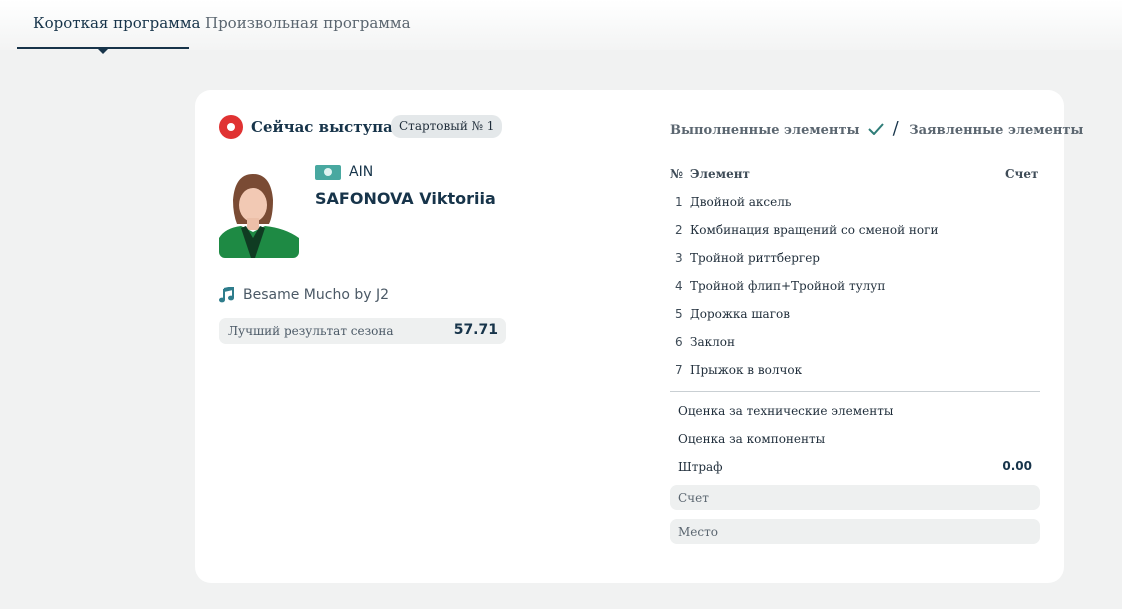  Describe the element at coordinates (855, 531) in the screenshot. I see `place-box: Место` at that location.